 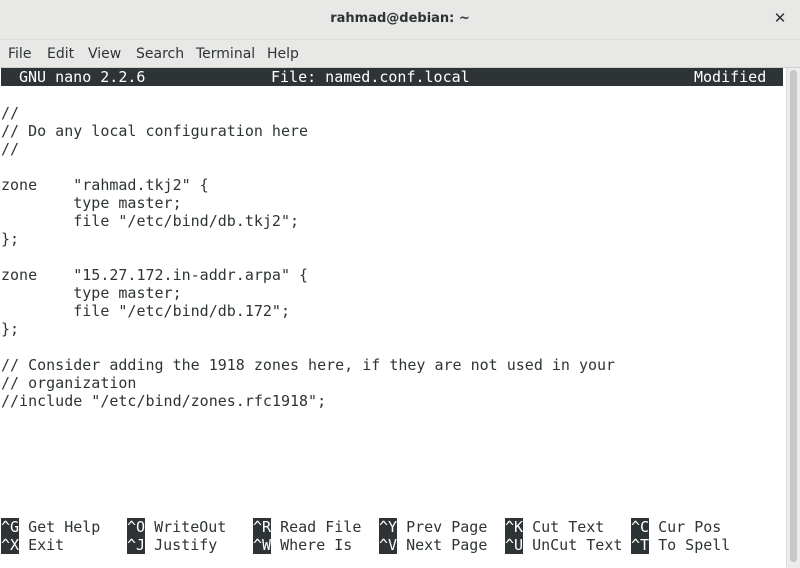 What do you see at coordinates (302, 545) in the screenshot?
I see `shortcut-where-is: ^W Where Is` at bounding box center [302, 545].